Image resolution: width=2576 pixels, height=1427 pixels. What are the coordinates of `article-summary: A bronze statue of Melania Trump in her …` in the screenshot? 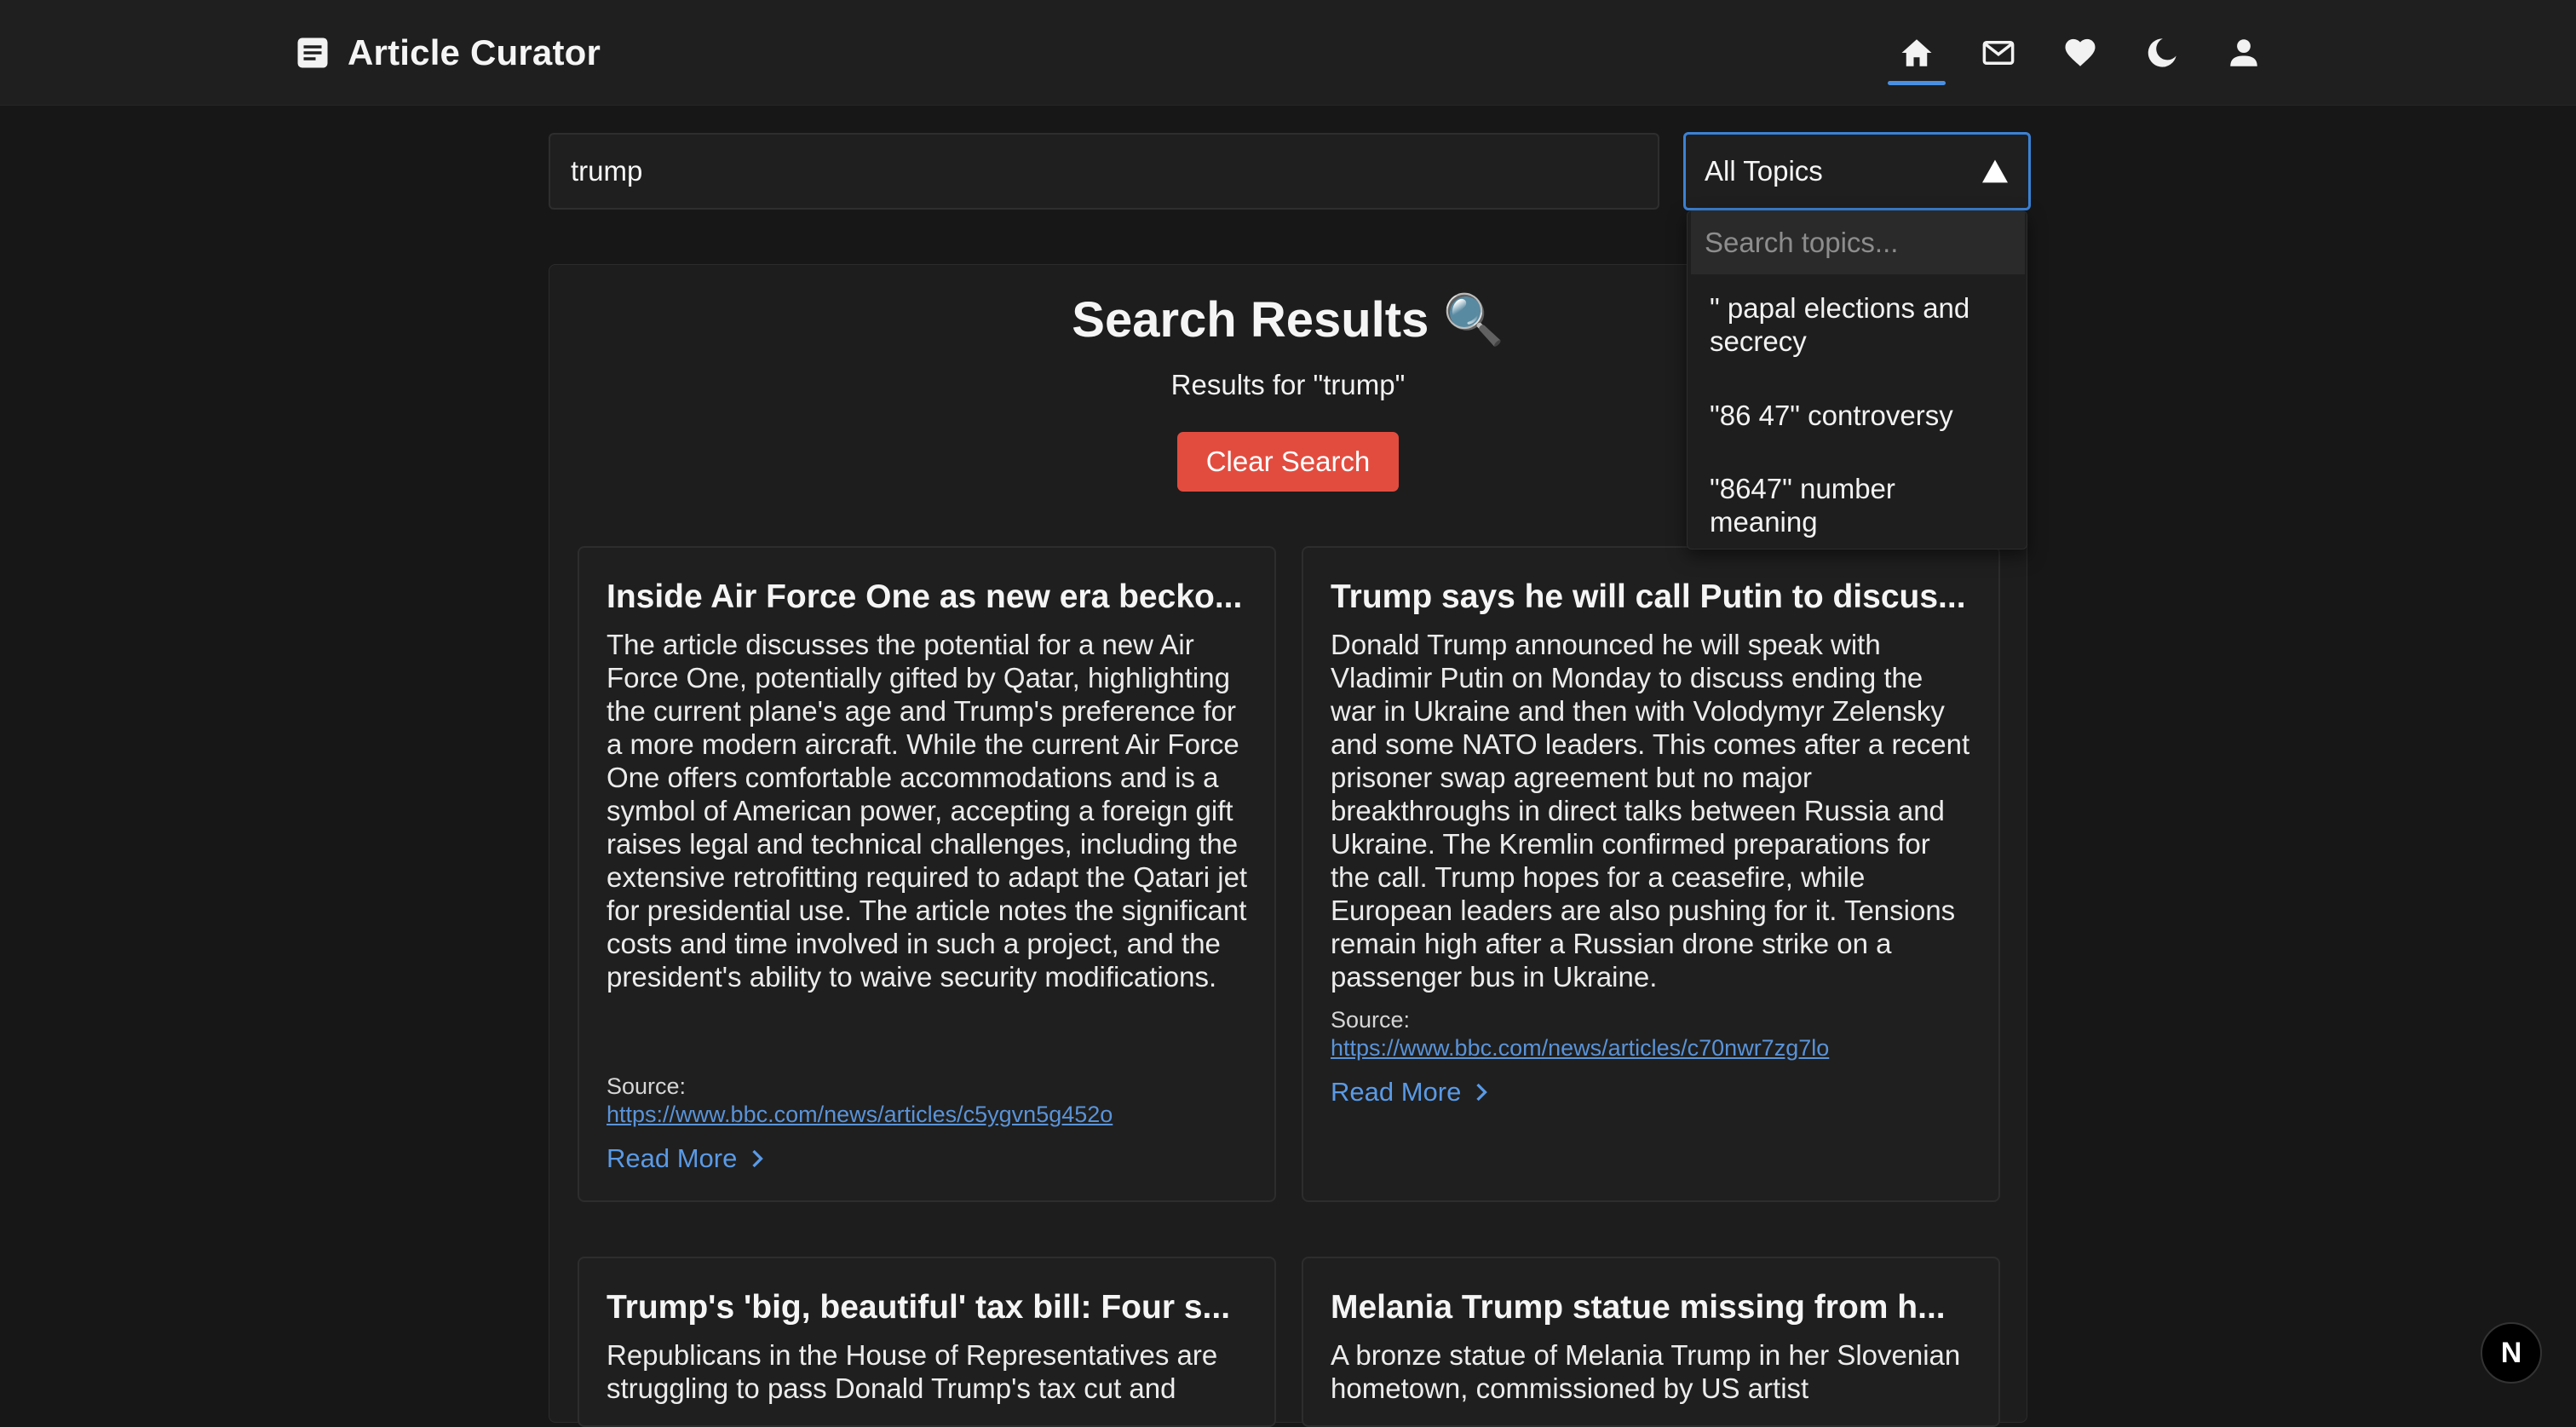 It's located at (1646, 1371).